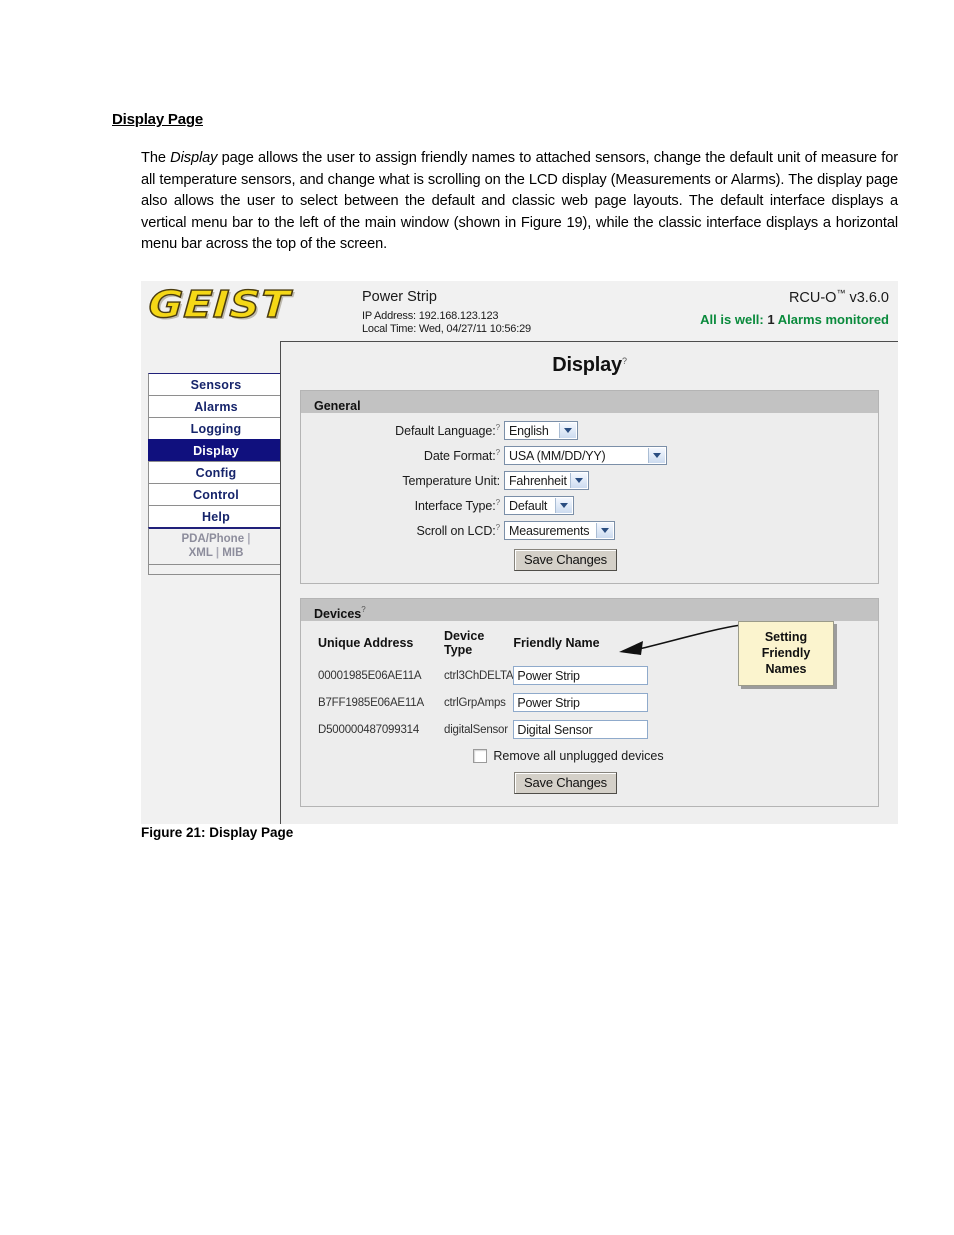  Describe the element at coordinates (371, 702) in the screenshot. I see `cell-unique-address: B7FF1985E06AE11A` at that location.